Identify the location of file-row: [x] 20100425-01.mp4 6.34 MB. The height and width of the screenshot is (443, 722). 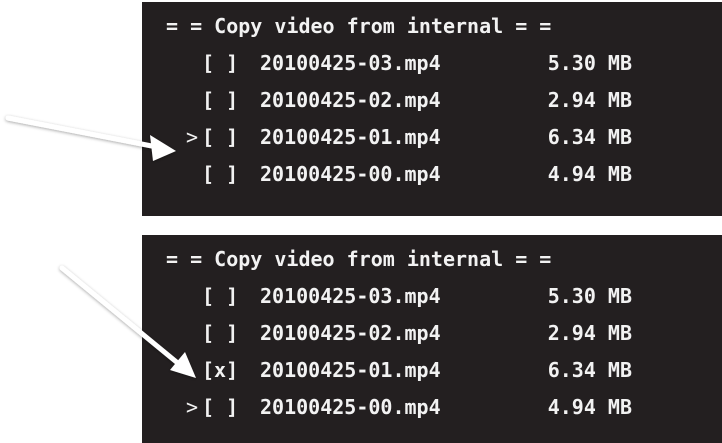
(432, 370).